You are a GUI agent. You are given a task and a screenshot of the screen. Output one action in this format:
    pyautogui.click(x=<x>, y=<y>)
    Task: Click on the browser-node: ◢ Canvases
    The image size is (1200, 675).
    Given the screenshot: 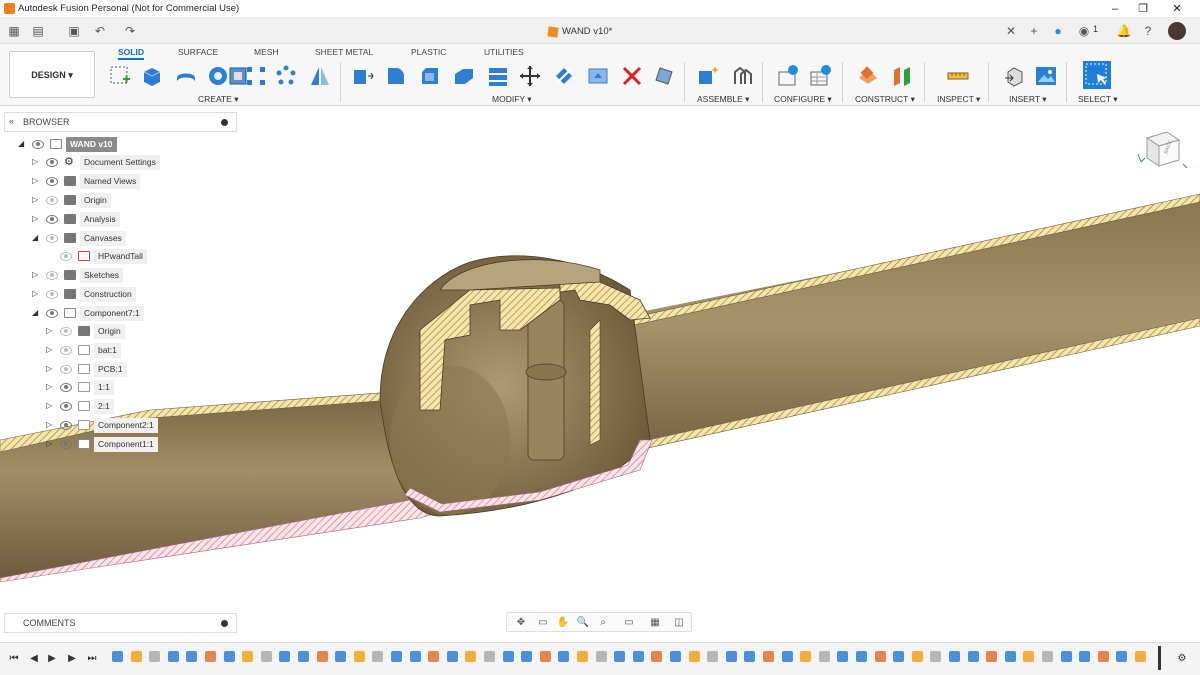 What is the action you would take?
    pyautogui.click(x=132, y=238)
    